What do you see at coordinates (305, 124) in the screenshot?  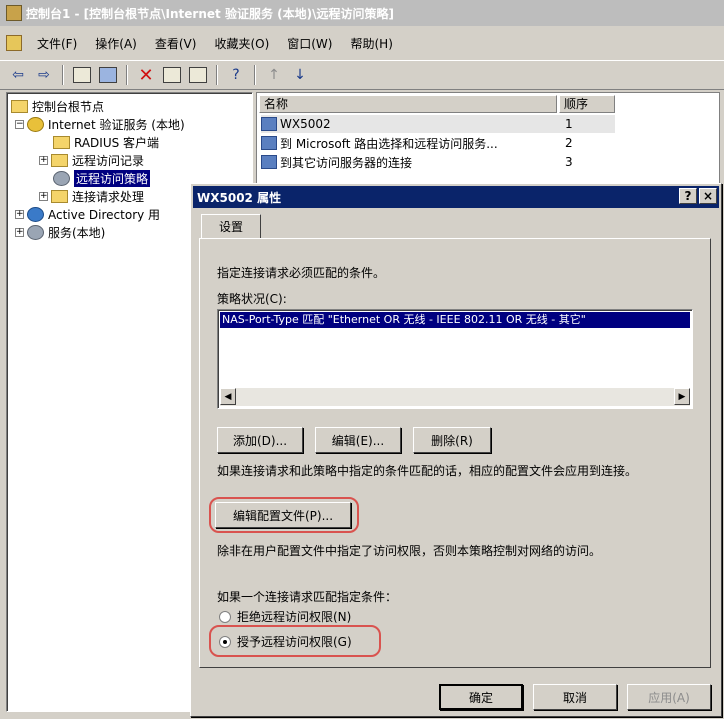 I see `list-item-name: WX5002` at bounding box center [305, 124].